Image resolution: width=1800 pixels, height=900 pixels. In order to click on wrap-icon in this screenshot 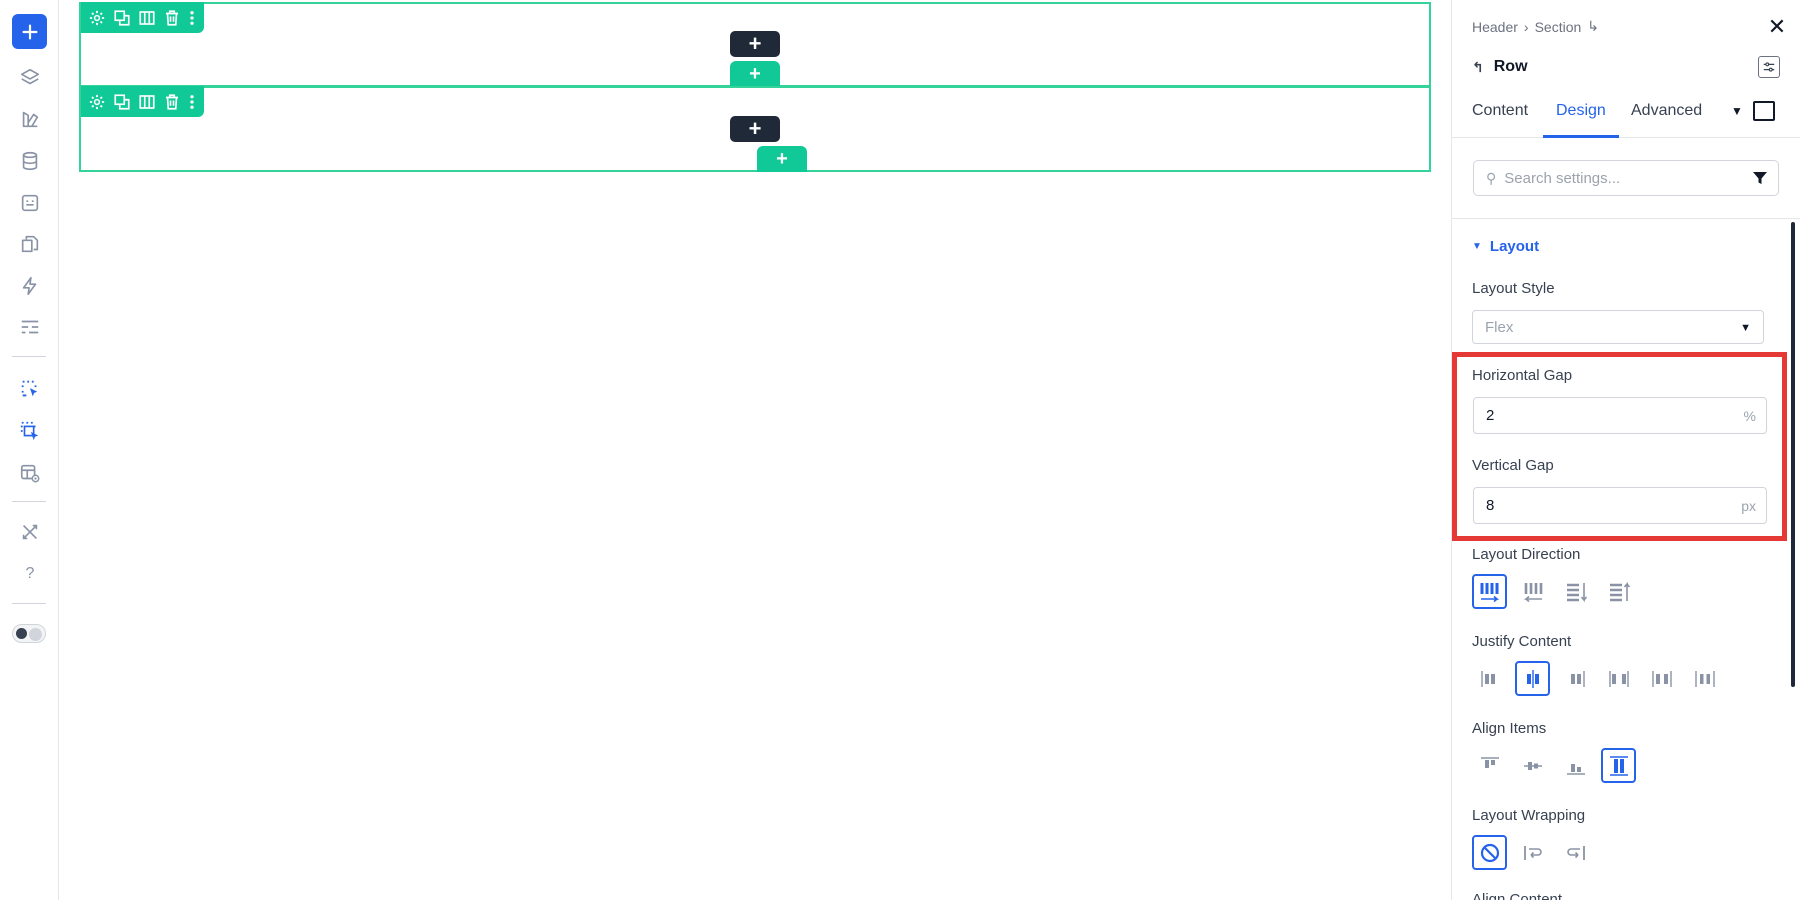, I will do `click(1532, 852)`.